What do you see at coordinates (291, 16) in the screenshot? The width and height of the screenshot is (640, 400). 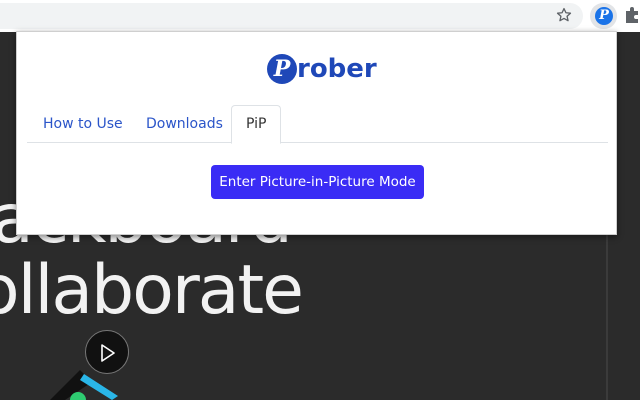 I see `address-bar` at bounding box center [291, 16].